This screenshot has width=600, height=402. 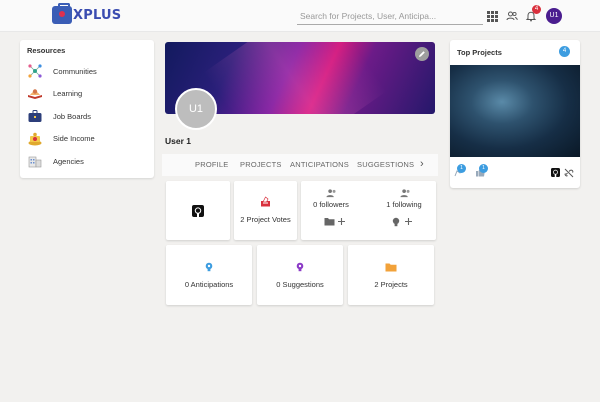 What do you see at coordinates (209, 284) in the screenshot?
I see `anticipations-label: 0 Anticipations` at bounding box center [209, 284].